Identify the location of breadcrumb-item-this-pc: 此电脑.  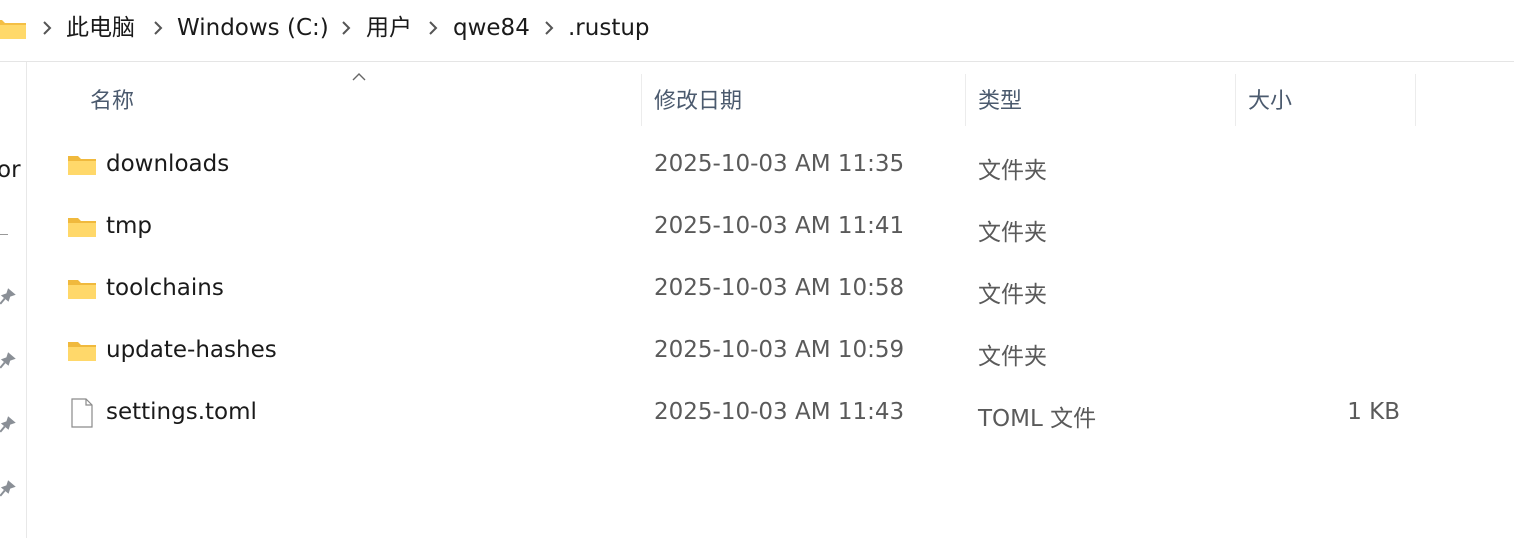
(100, 28).